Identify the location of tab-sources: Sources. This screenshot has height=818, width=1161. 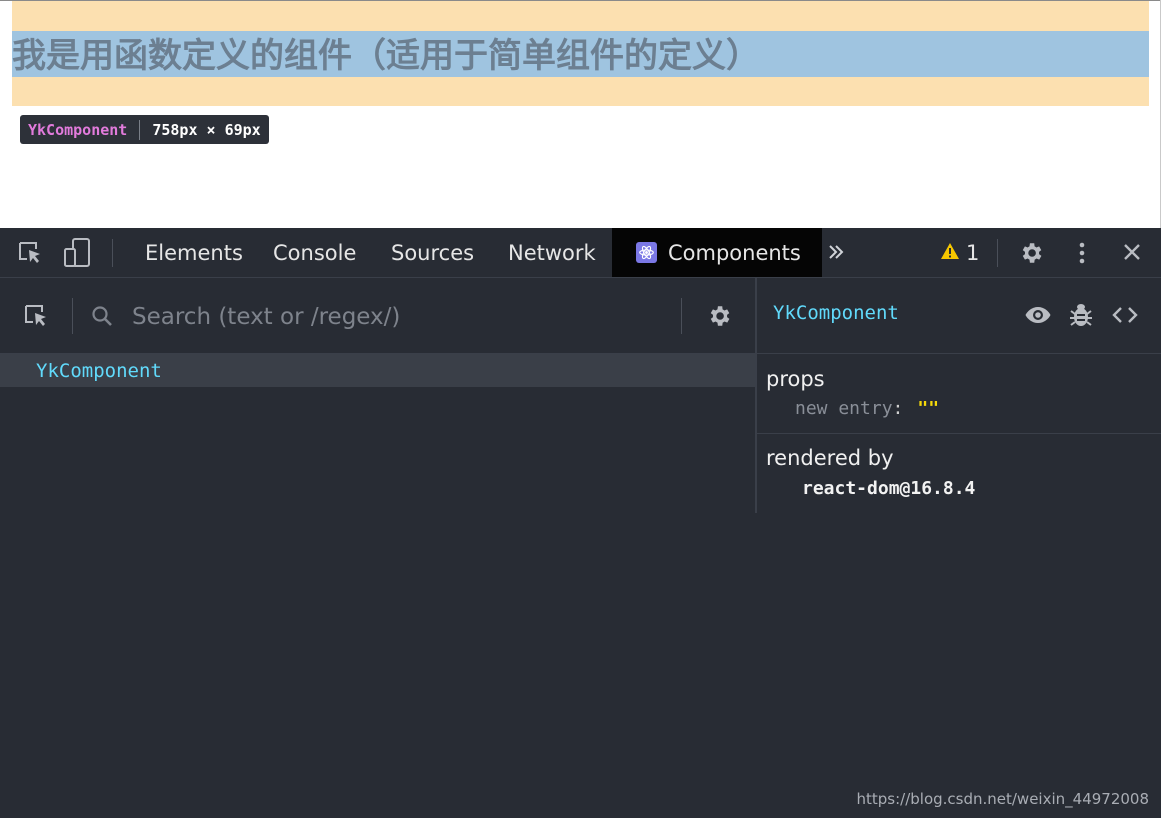
(432, 252).